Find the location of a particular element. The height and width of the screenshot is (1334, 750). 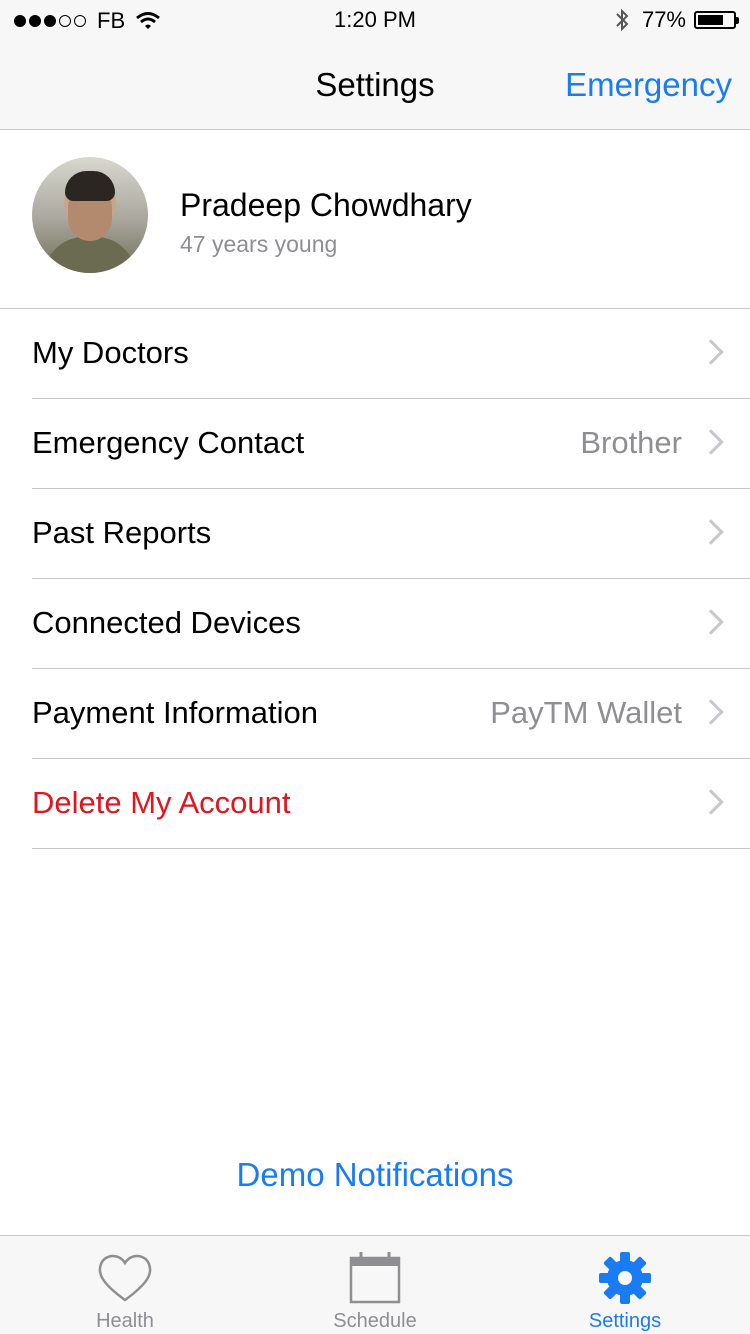

row-emergency-contact: Emergency Contact Brother is located at coordinates (375, 444).